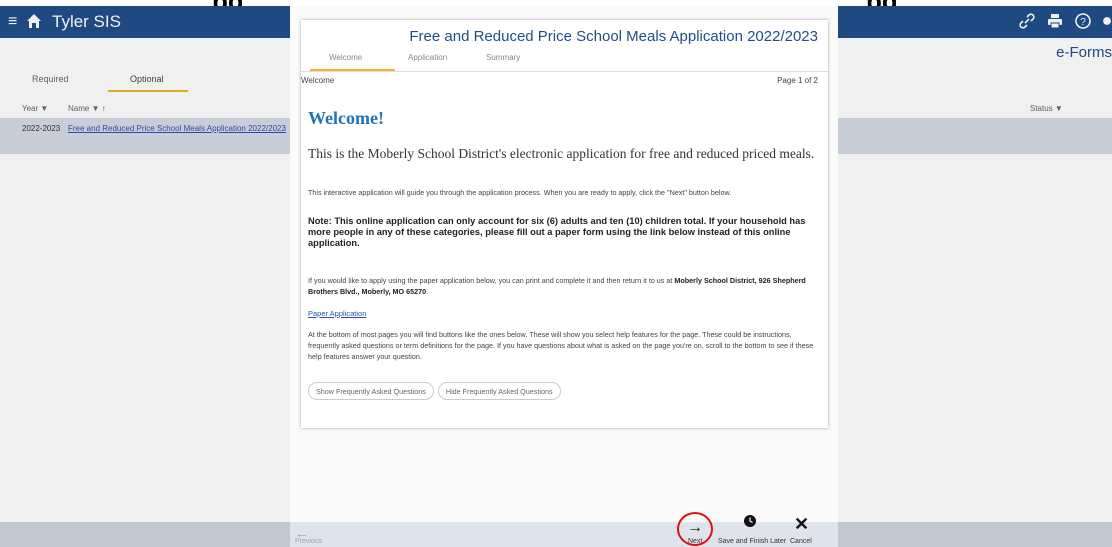  Describe the element at coordinates (41, 128) in the screenshot. I see `row-year: 2022-2023` at that location.